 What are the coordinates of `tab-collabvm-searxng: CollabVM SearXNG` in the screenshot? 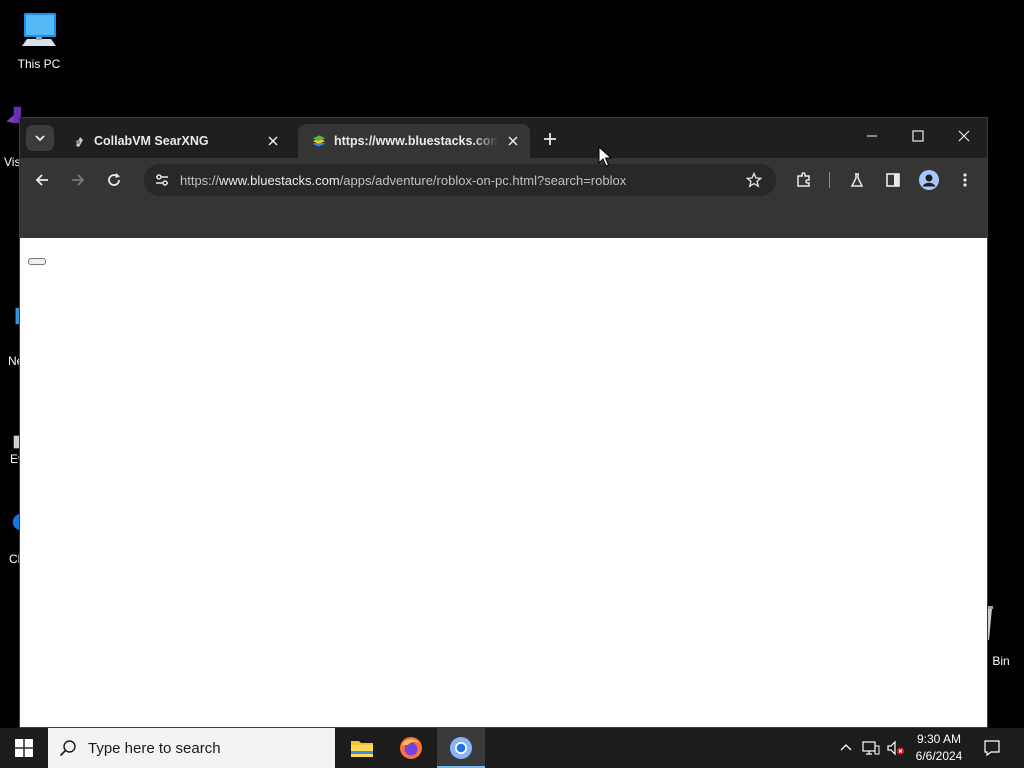 It's located at (174, 141).